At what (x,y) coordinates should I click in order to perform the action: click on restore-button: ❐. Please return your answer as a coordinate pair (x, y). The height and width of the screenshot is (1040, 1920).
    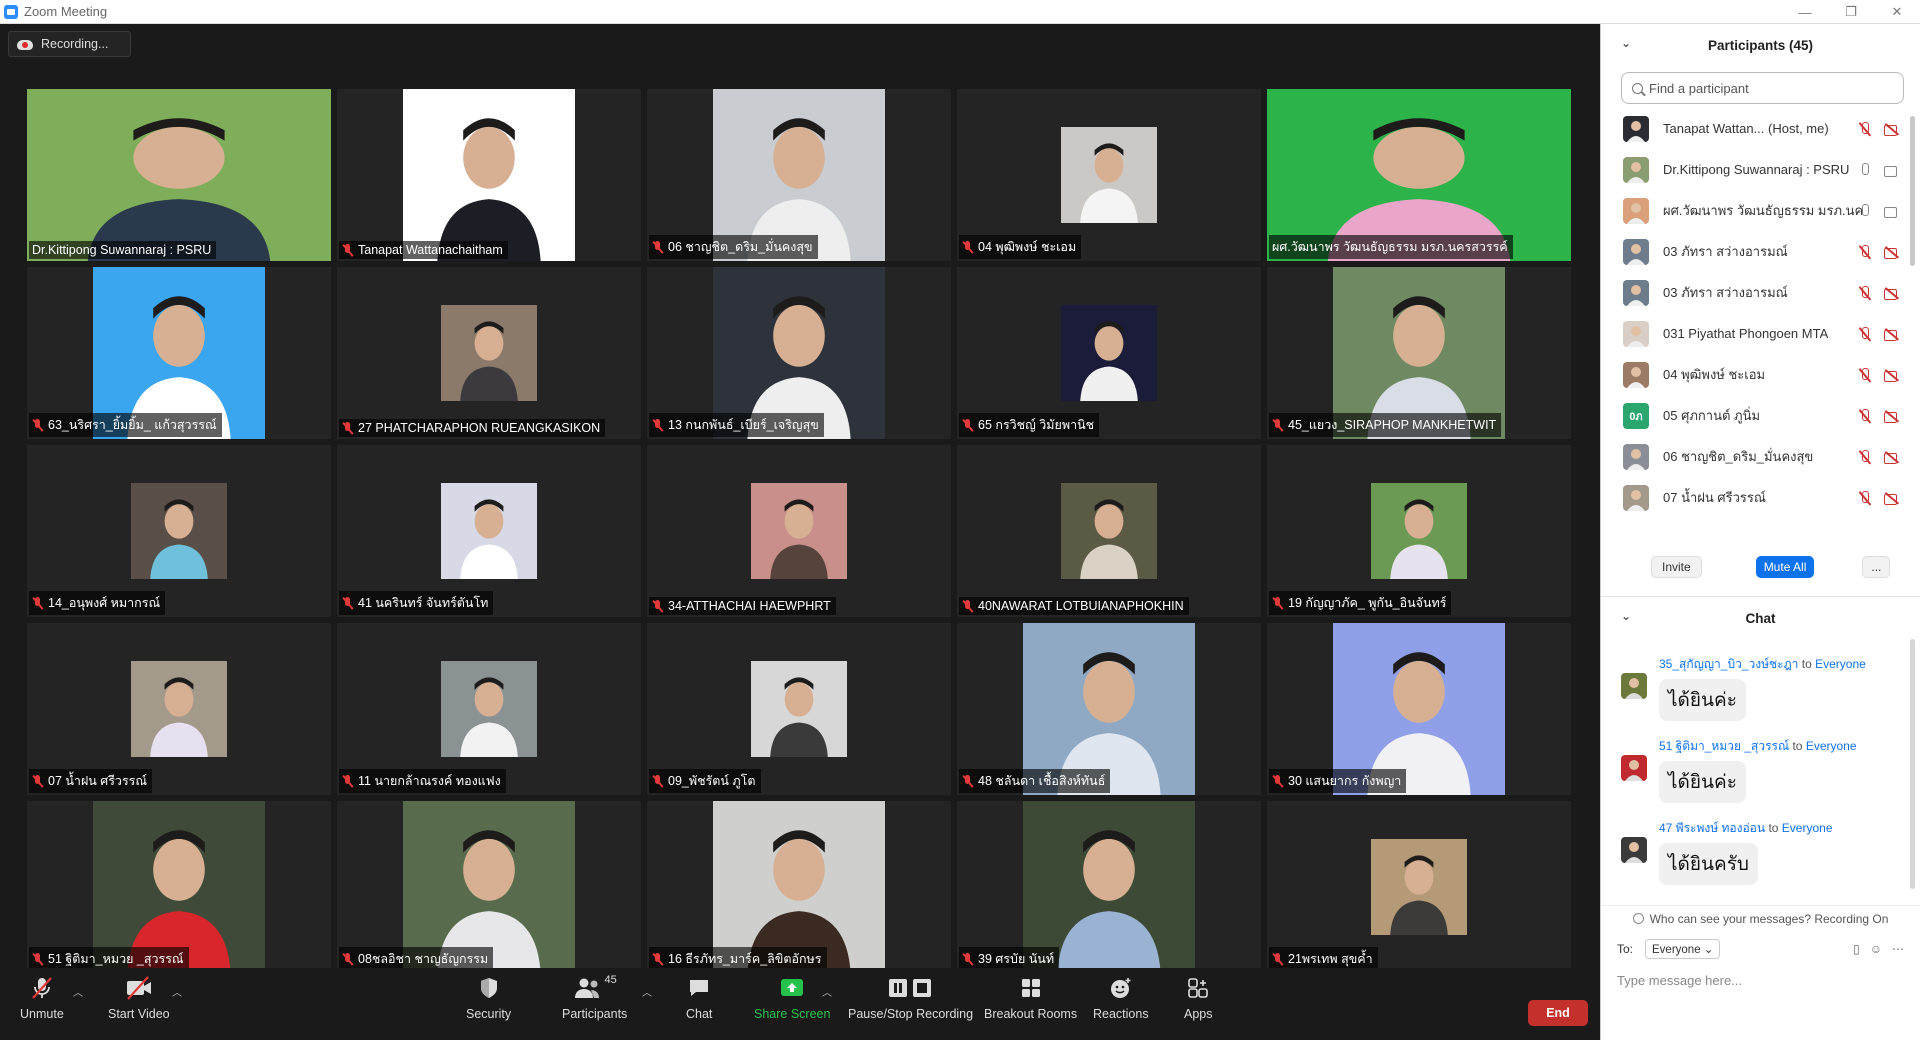
    Looking at the image, I should click on (1851, 12).